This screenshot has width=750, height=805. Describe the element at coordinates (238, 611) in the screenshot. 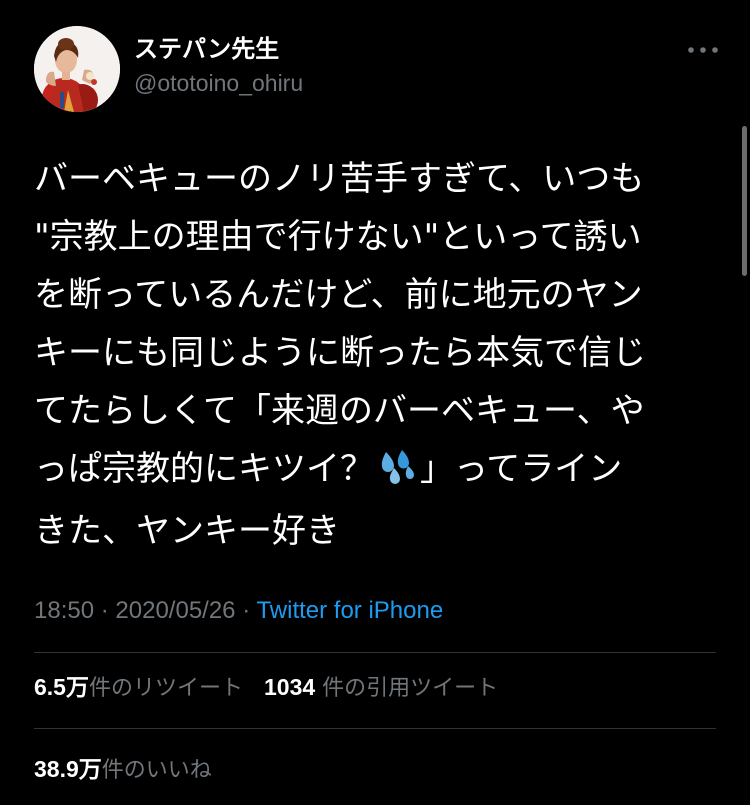

I see `tweet-meta: 18:50 · 2020/05/26 · Twitter for iPhone` at that location.